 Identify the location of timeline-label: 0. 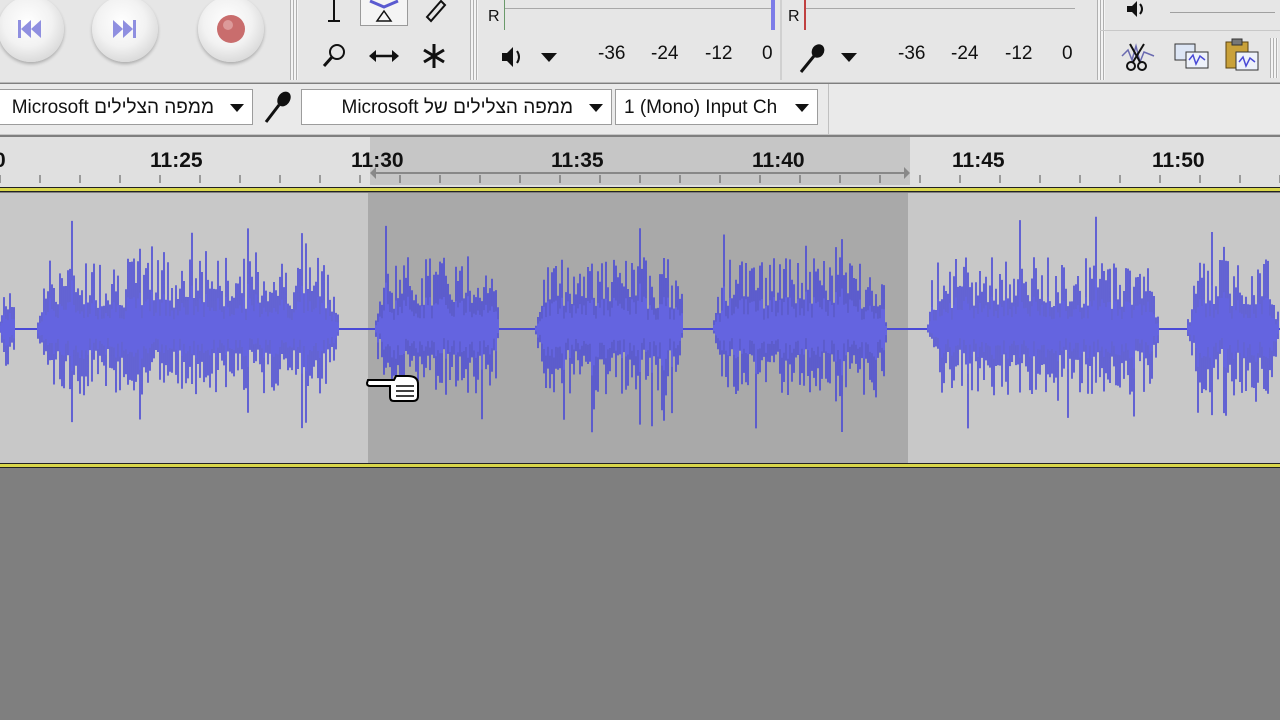
(3, 161).